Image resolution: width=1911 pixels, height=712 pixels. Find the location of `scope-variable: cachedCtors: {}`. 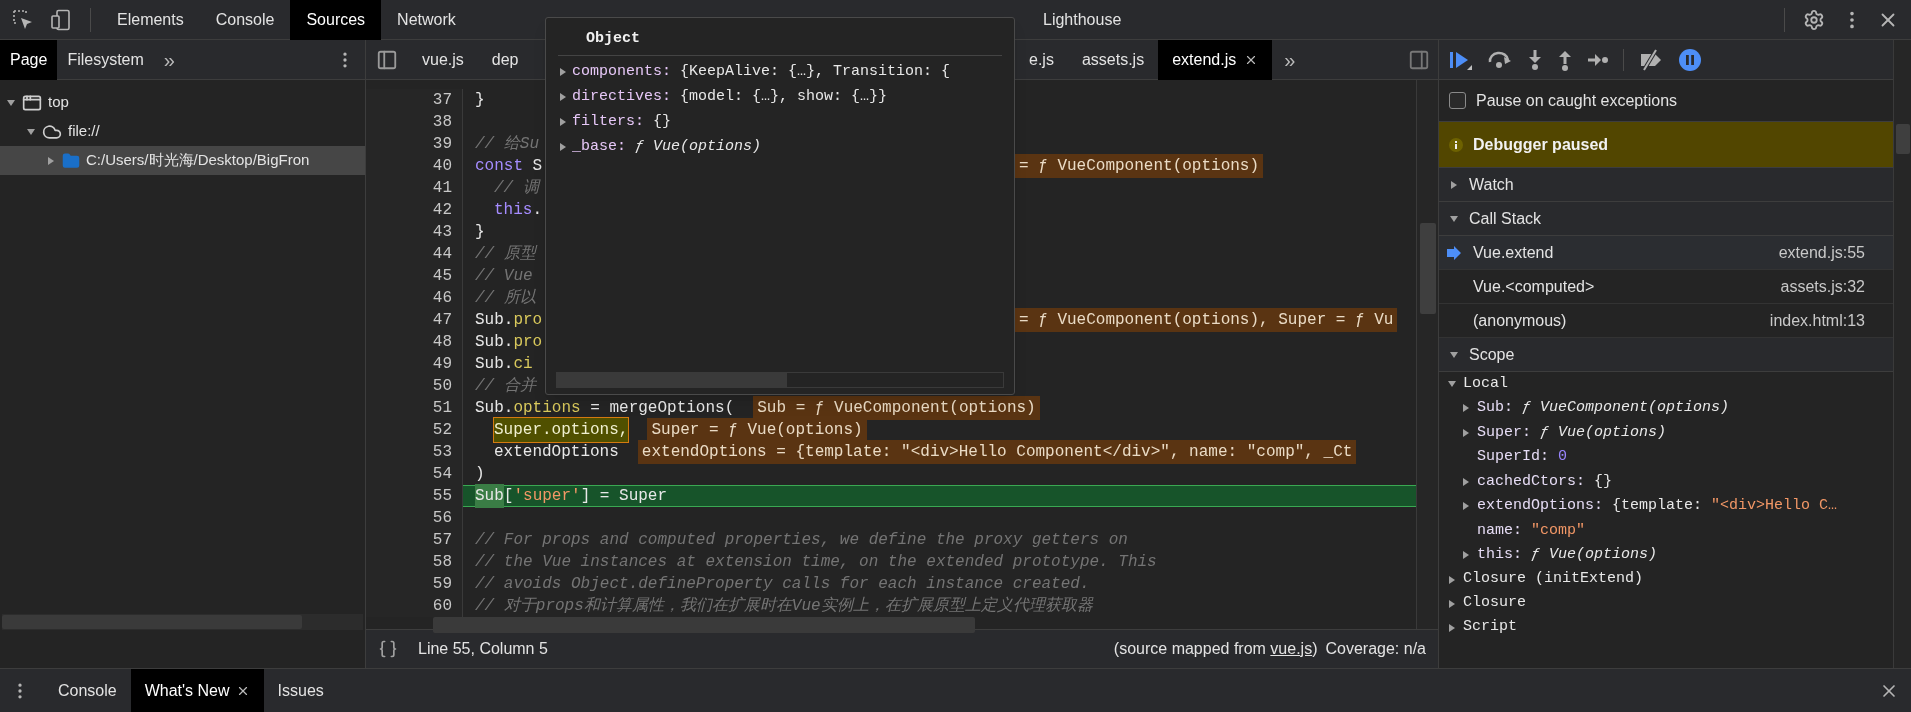

scope-variable: cachedCtors: {} is located at coordinates (1545, 481).